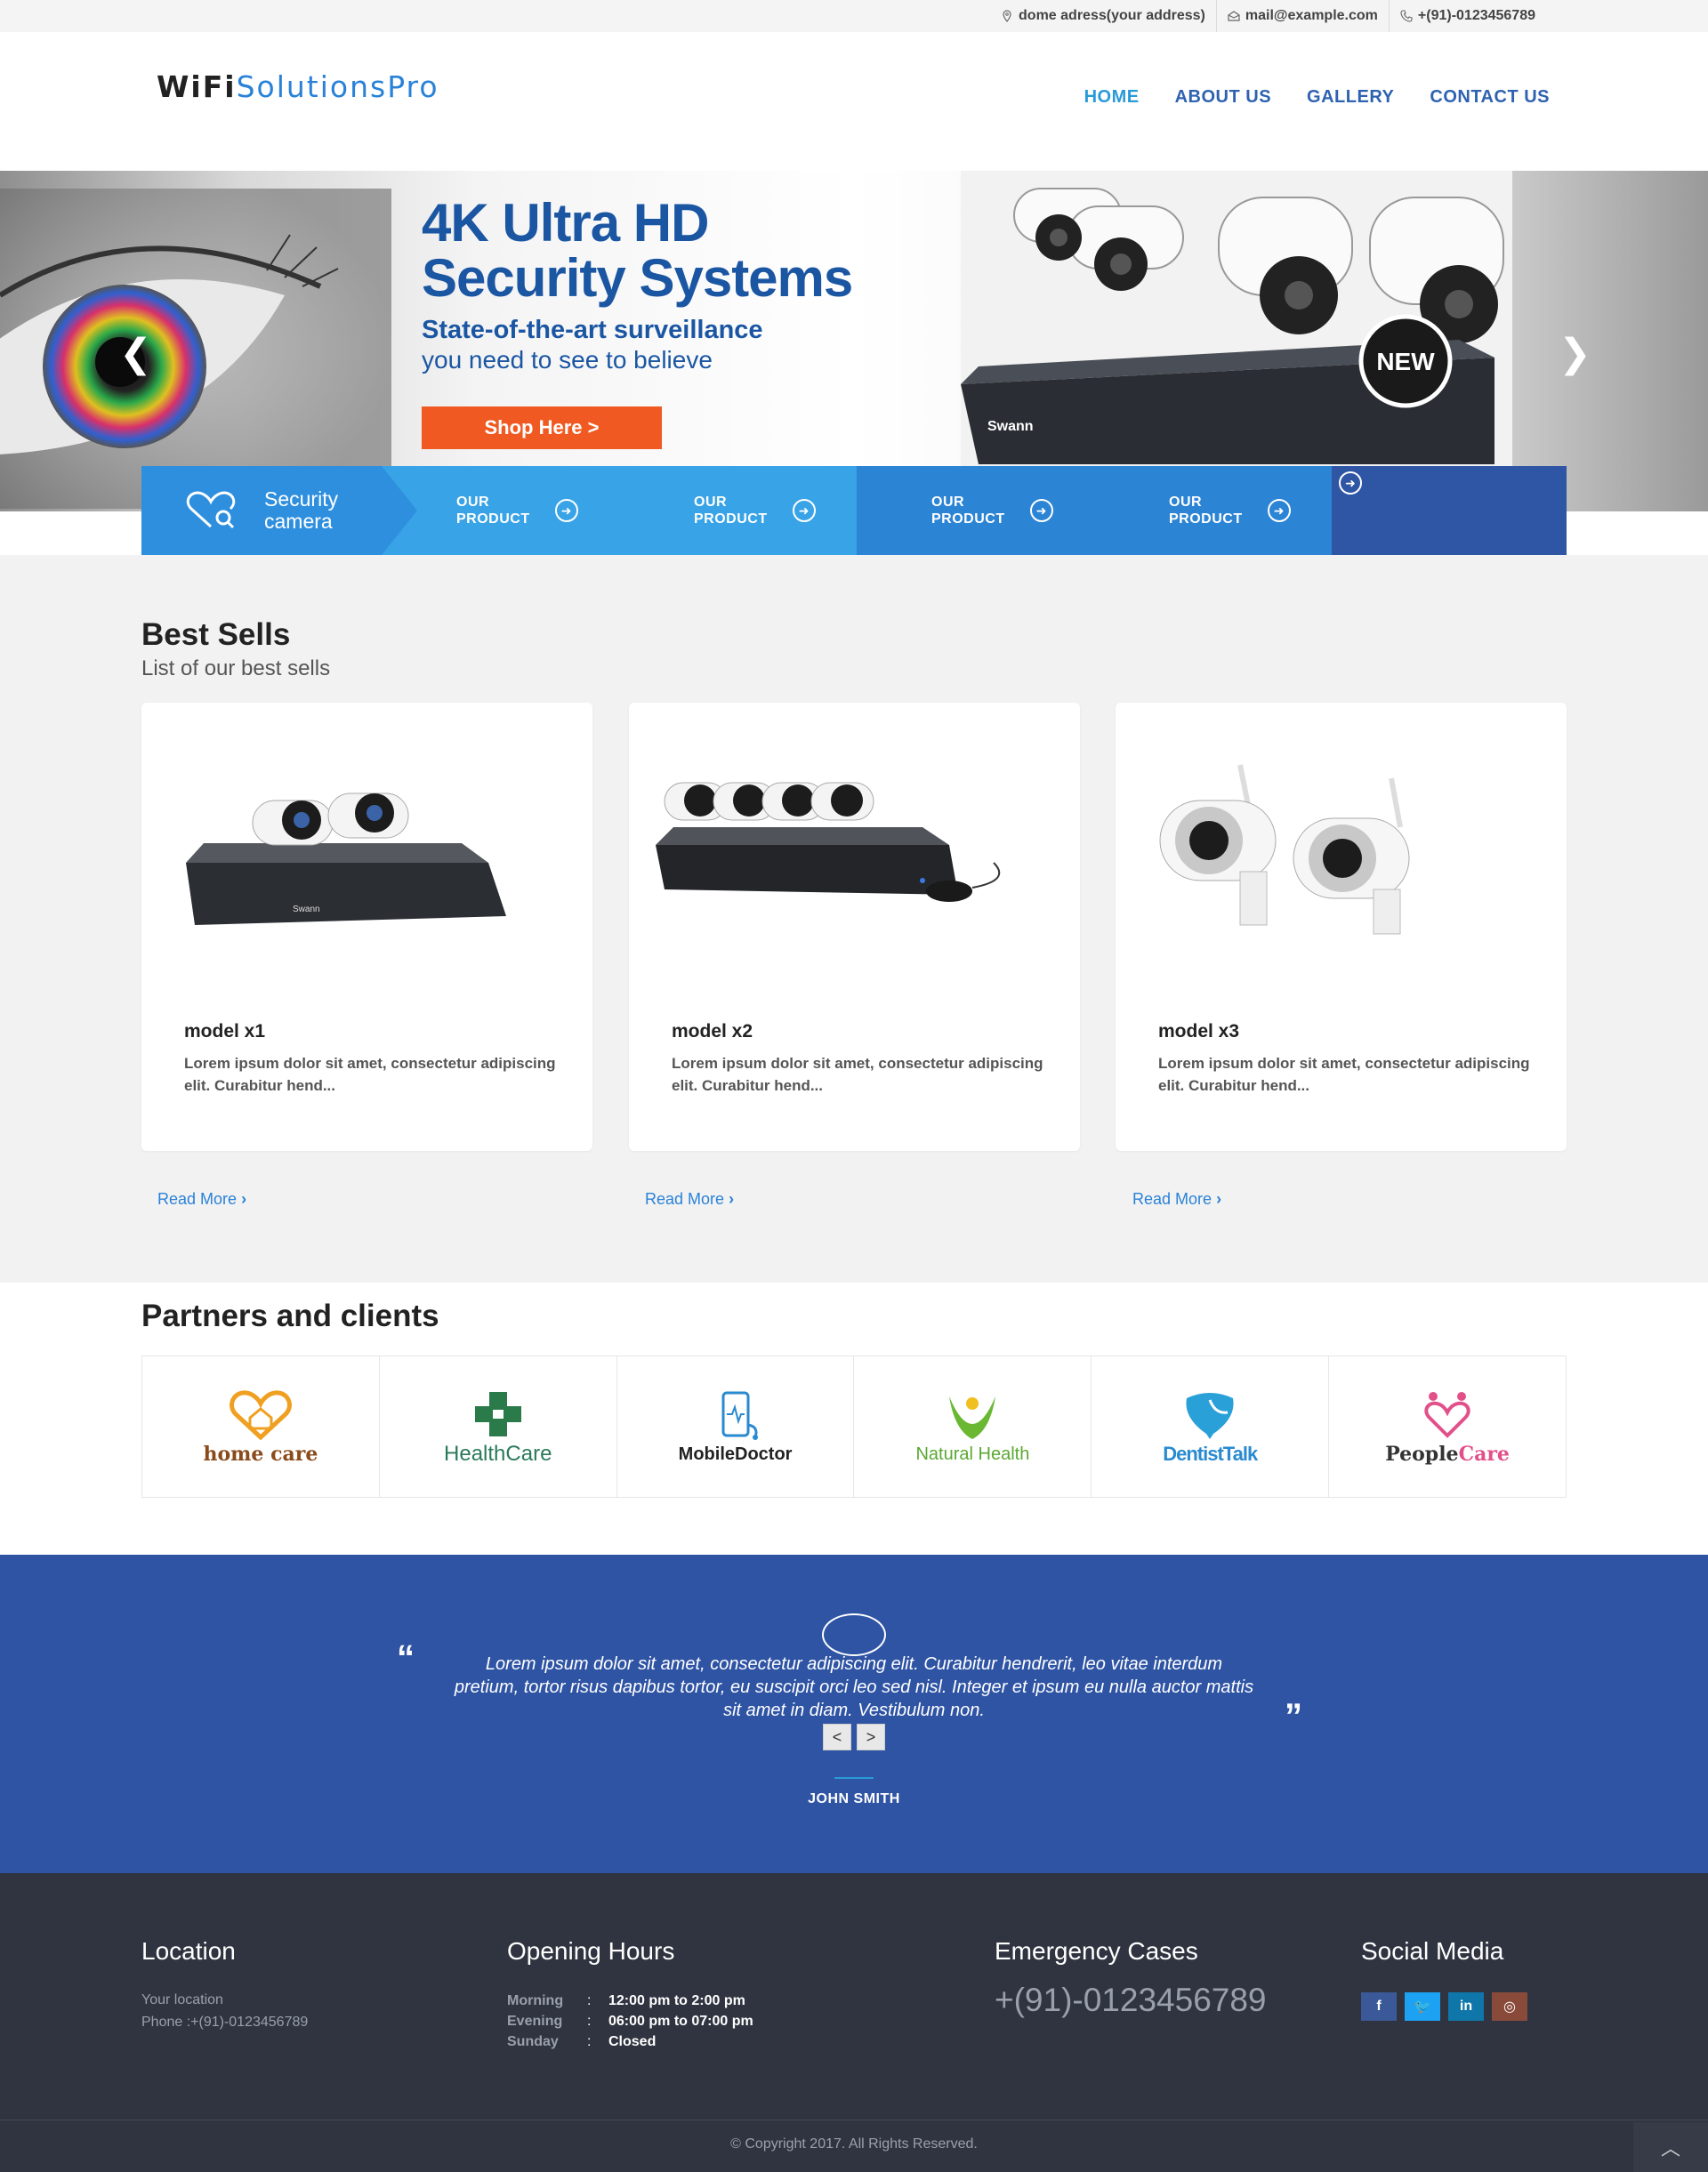 The width and height of the screenshot is (1708, 2172). I want to click on facebook-icon: f, so click(1379, 2007).